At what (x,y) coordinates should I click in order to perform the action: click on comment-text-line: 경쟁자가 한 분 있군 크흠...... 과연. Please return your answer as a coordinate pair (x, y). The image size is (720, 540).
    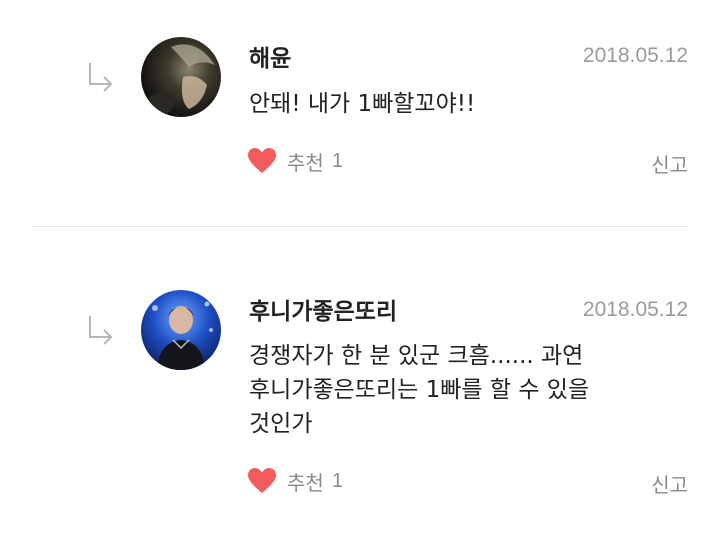
    Looking at the image, I should click on (416, 356).